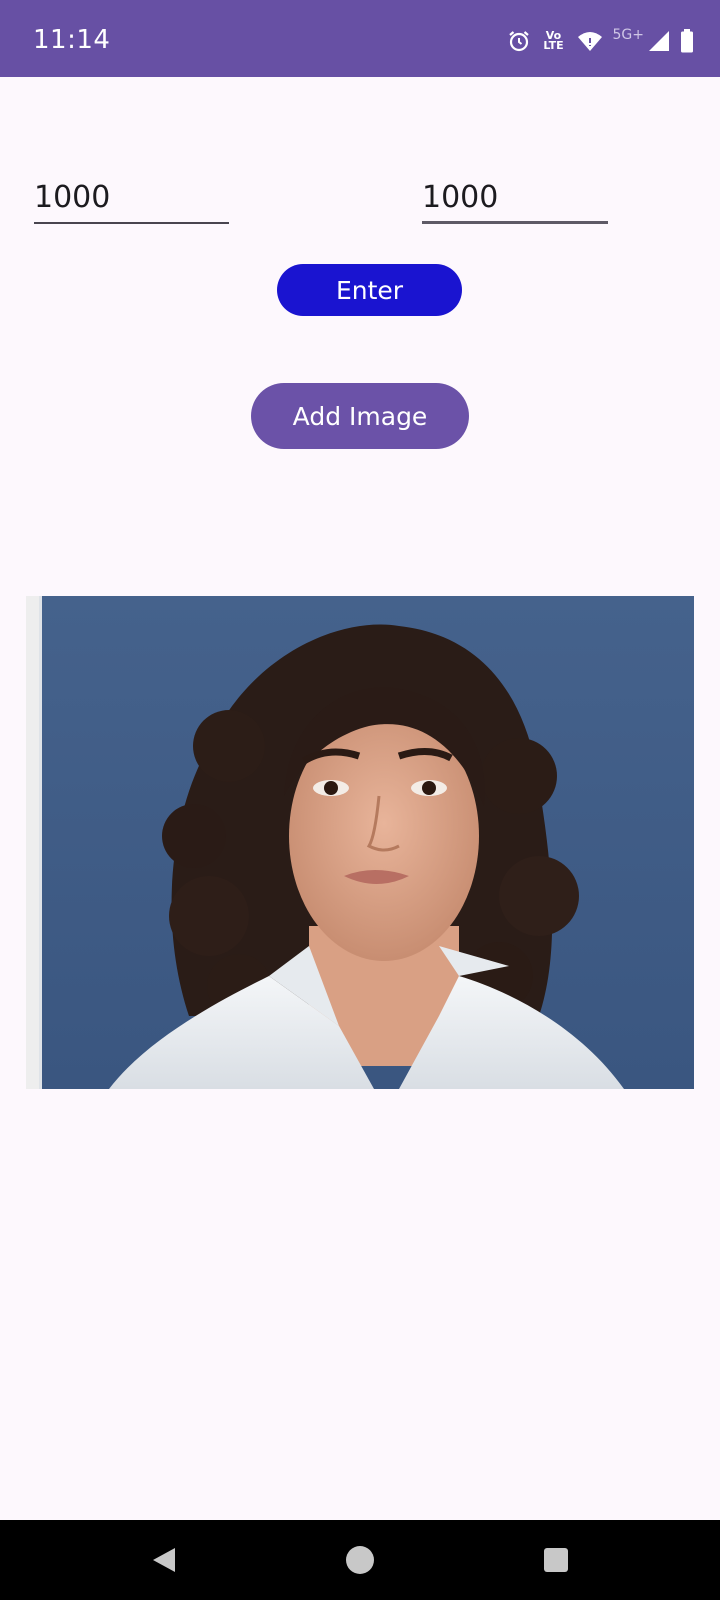 This screenshot has width=720, height=1600. Describe the element at coordinates (687, 41) in the screenshot. I see `battery-icon` at that location.